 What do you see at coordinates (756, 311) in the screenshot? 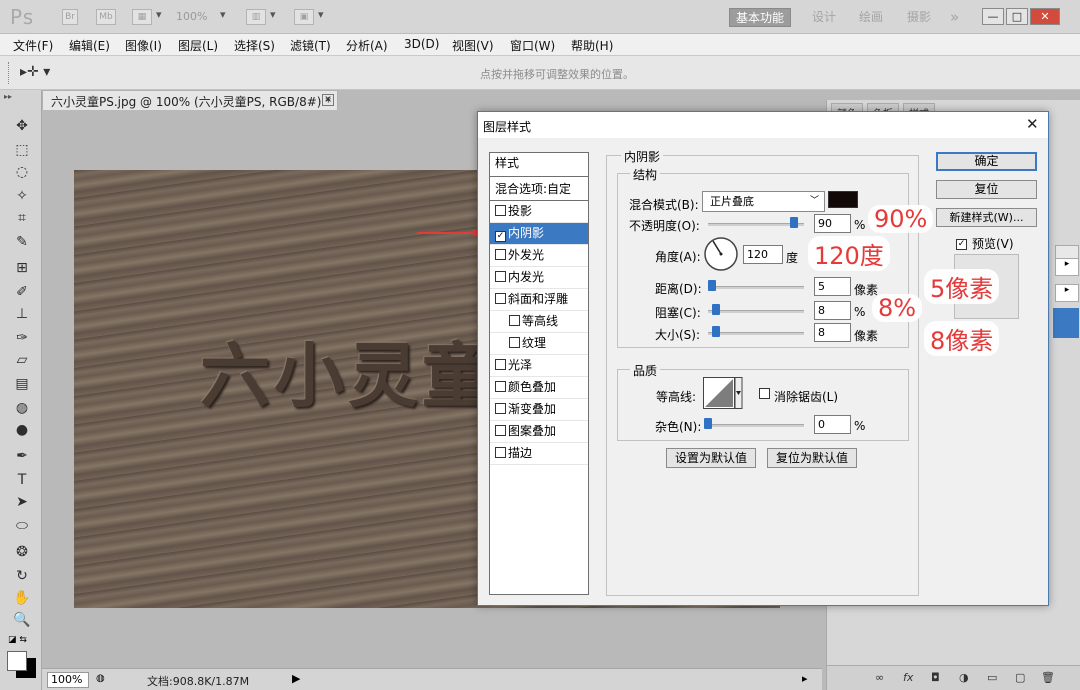
I see `choke-slider` at bounding box center [756, 311].